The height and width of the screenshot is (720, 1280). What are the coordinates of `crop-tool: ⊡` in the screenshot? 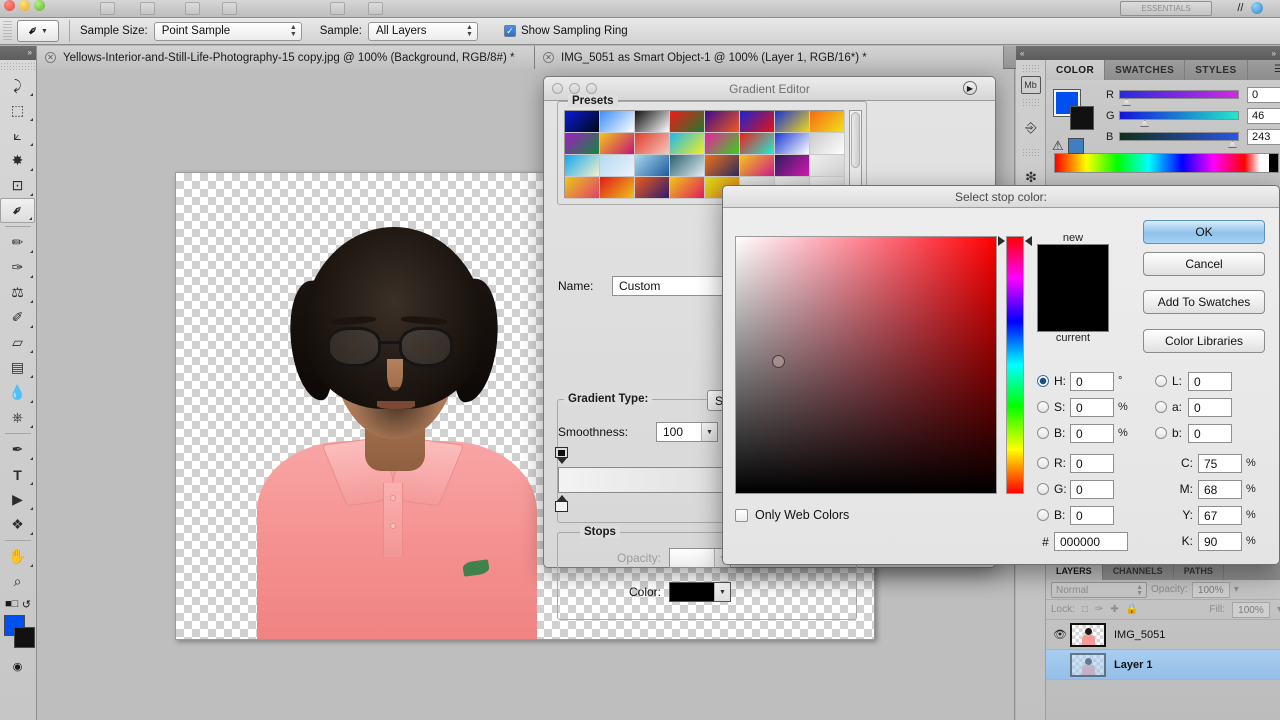 It's located at (17, 185).